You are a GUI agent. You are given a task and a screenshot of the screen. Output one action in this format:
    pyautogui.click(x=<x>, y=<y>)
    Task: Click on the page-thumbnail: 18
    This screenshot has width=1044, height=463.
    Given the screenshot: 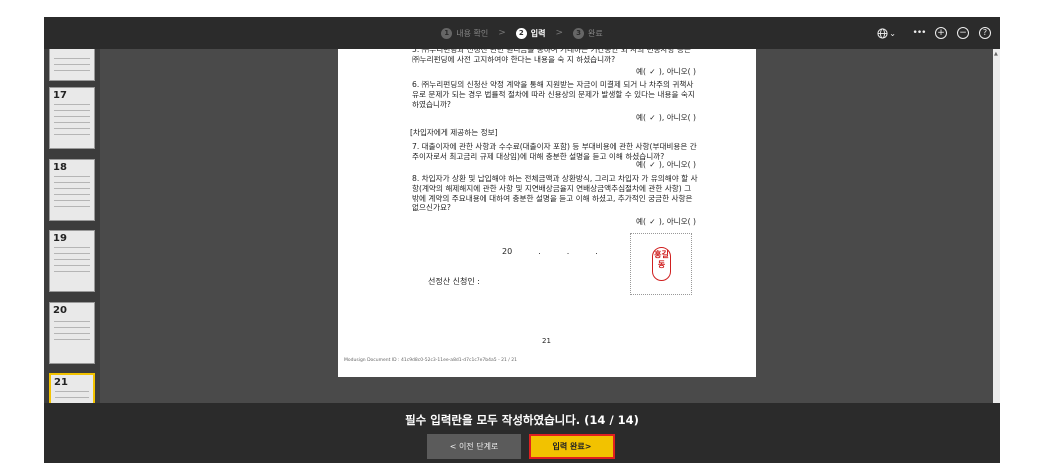 What is the action you would take?
    pyautogui.click(x=72, y=190)
    